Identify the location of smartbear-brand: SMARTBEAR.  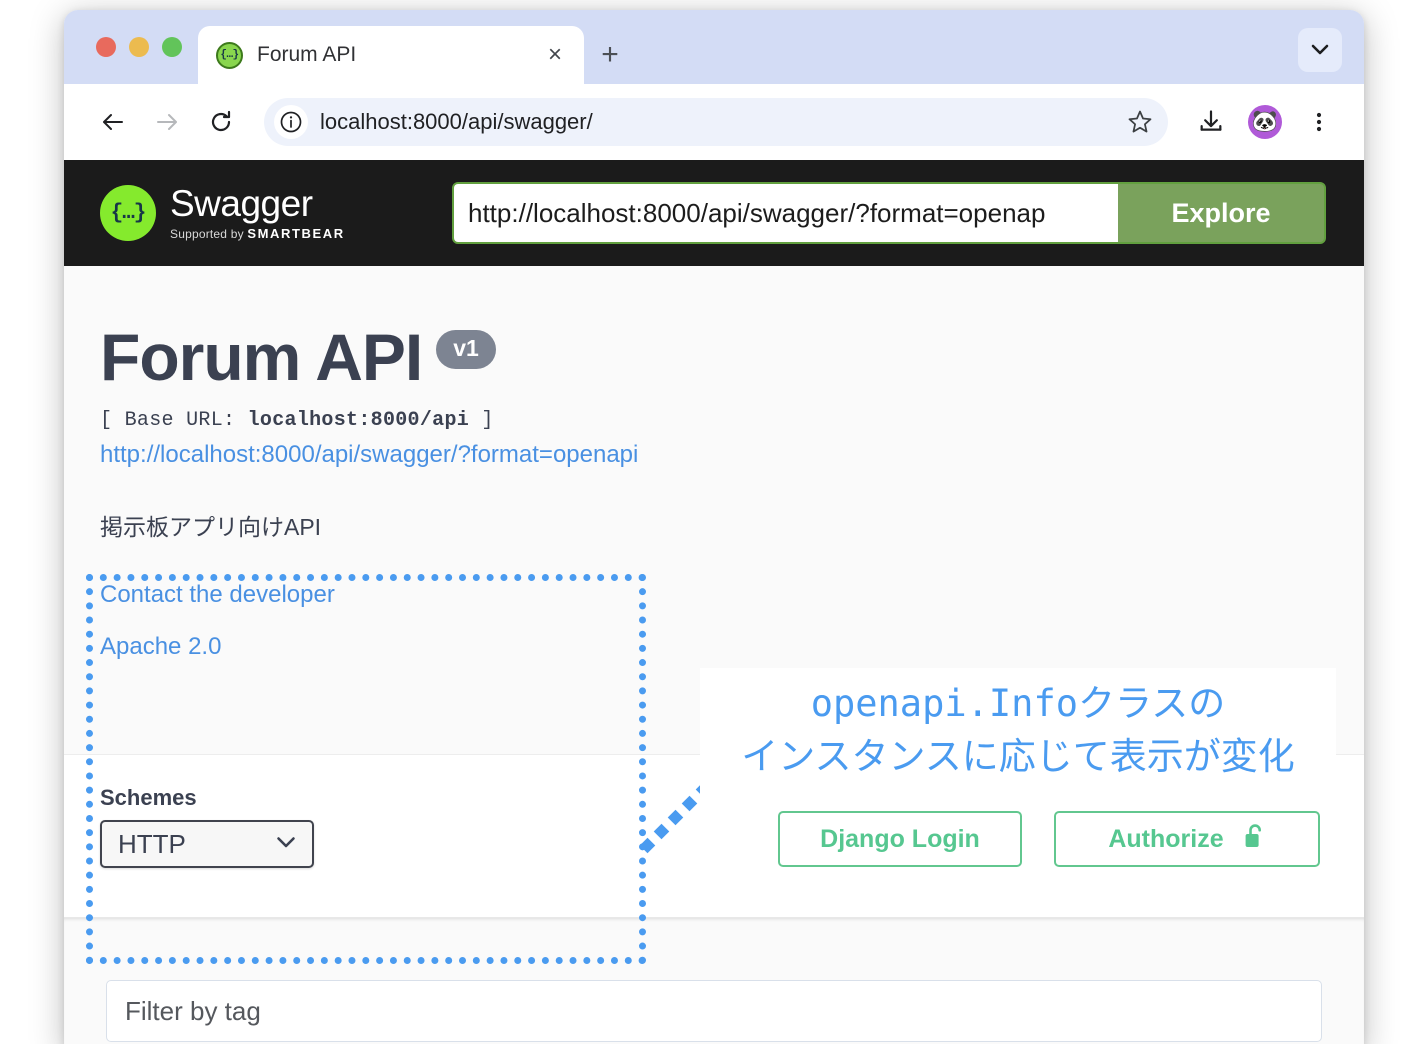
(296, 233).